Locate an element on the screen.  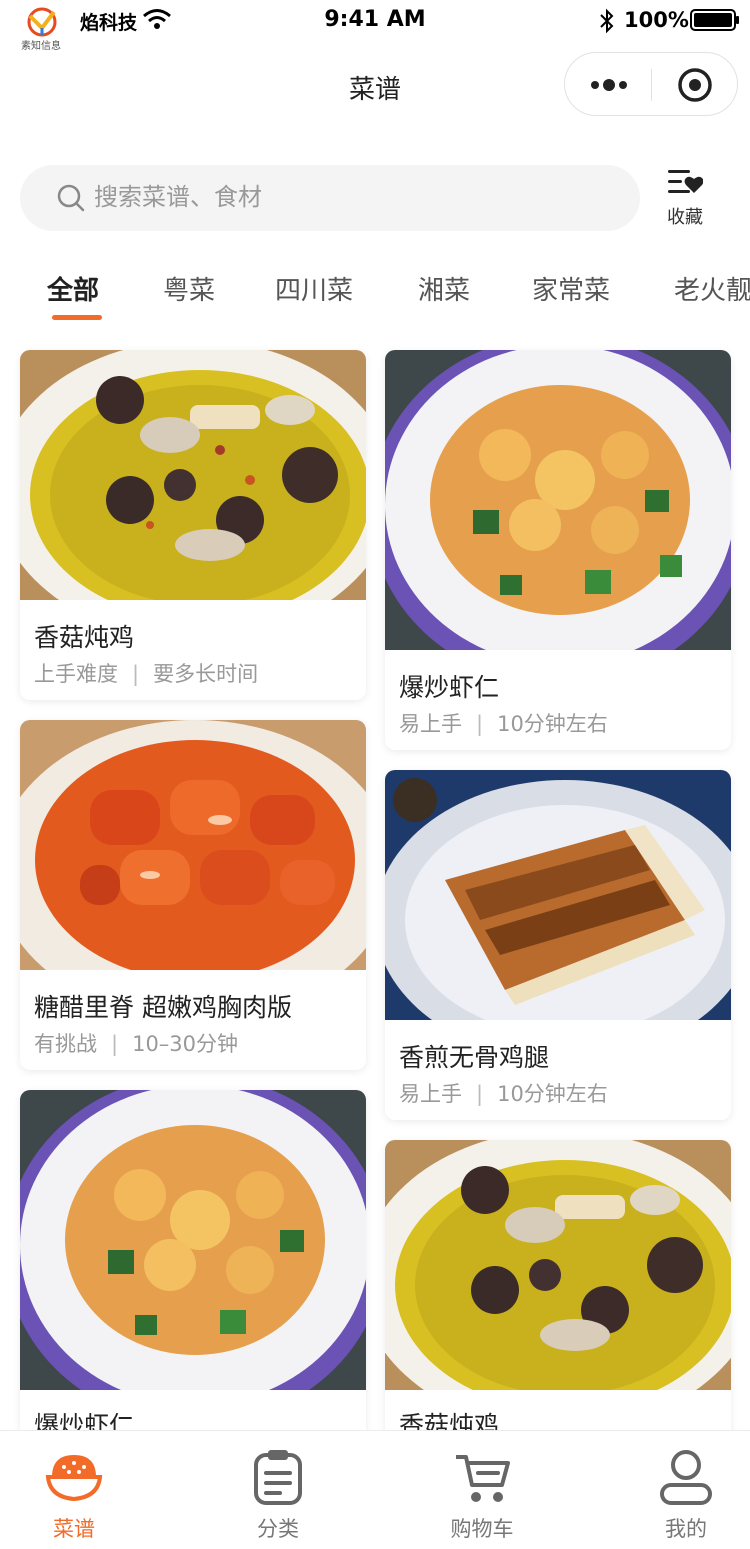
rice-bowl-icon is located at coordinates (74, 1478).